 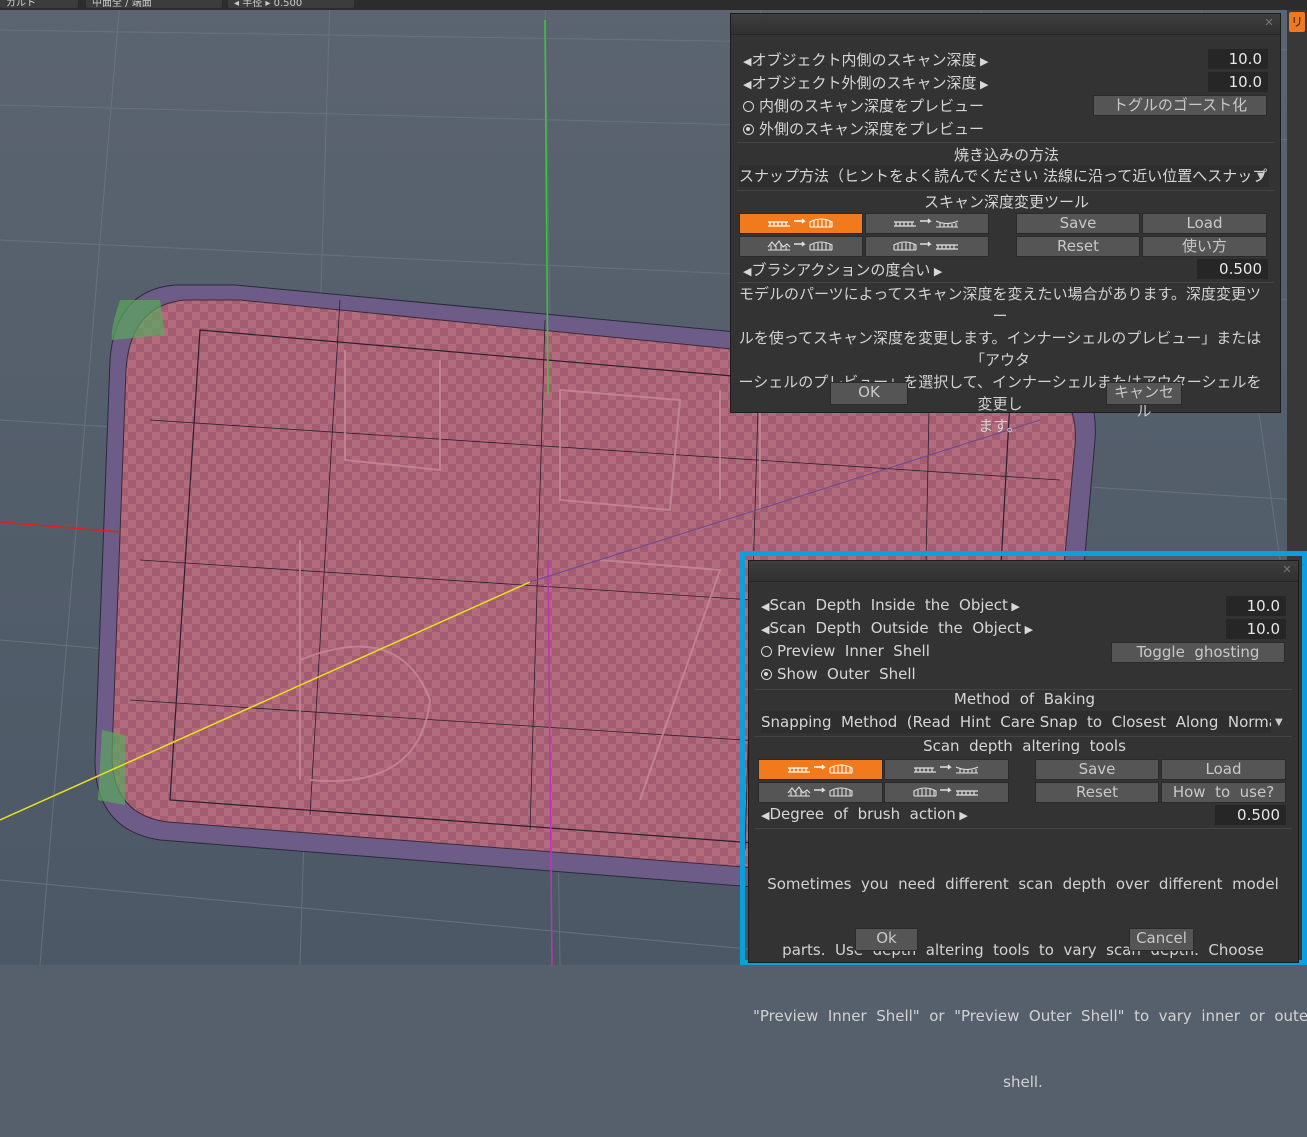 I want to click on right-panel-tab: リ, so click(x=1297, y=22).